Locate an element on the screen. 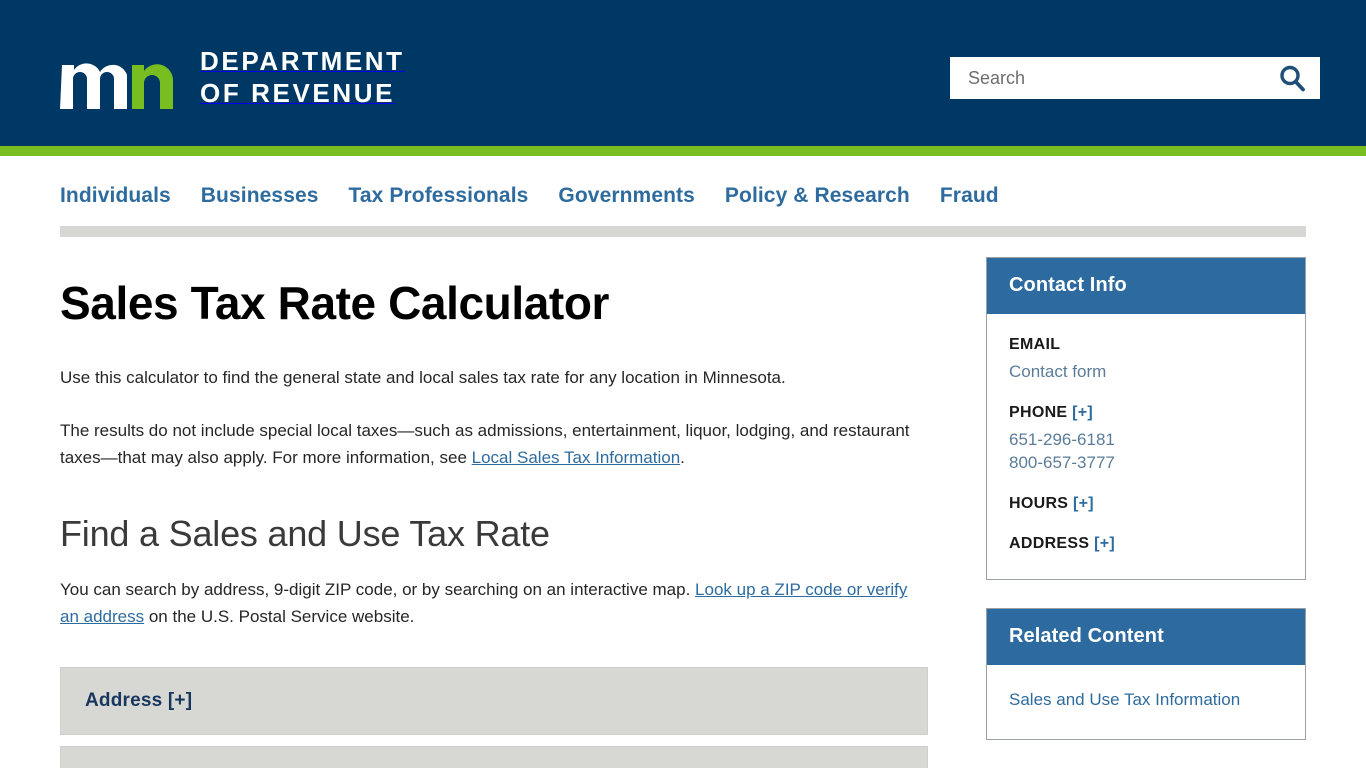 The width and height of the screenshot is (1366, 768). accordion-address: Address [+] is located at coordinates (494, 700).